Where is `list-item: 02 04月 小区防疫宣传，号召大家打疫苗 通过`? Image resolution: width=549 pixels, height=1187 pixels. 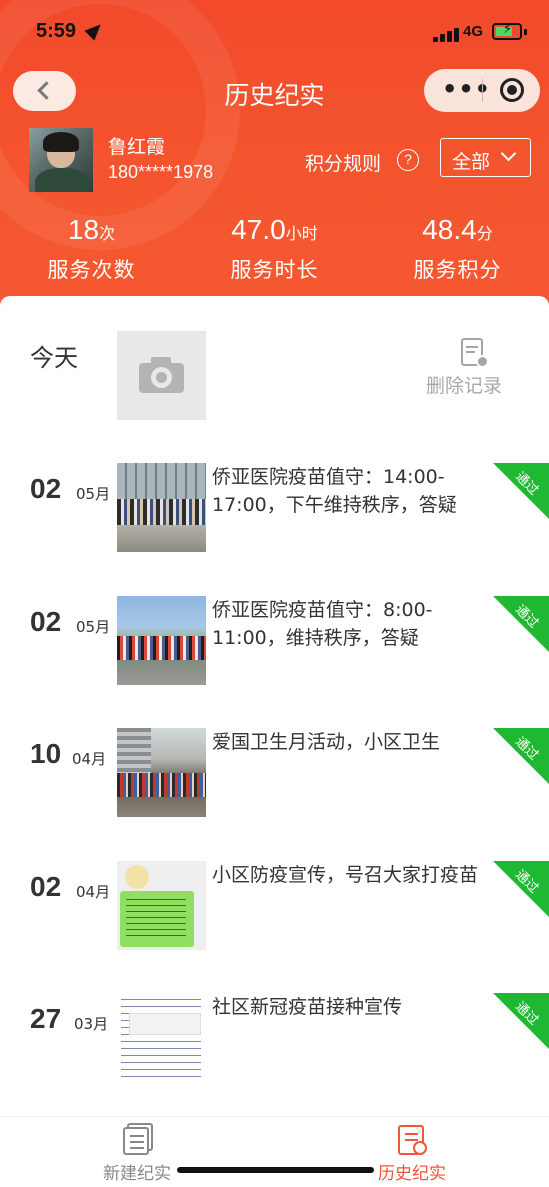
list-item: 02 04月 小区防疫宣传，号召大家打疫苗 通过 is located at coordinates (274, 907).